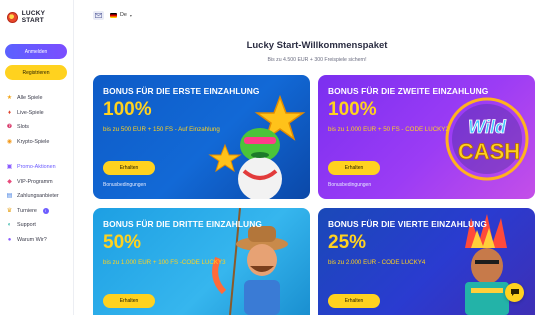 Image resolution: width=560 pixels, height=315 pixels. I want to click on card-title: BONUS FÜR DIE VIERTE EINZAHLUNG, so click(407, 224).